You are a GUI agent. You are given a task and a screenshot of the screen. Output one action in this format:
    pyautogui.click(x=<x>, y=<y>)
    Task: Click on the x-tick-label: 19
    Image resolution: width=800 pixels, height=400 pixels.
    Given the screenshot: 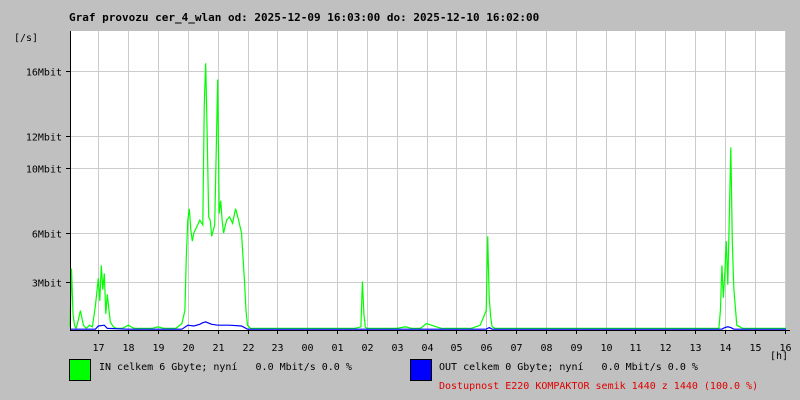 What is the action you would take?
    pyautogui.click(x=158, y=348)
    